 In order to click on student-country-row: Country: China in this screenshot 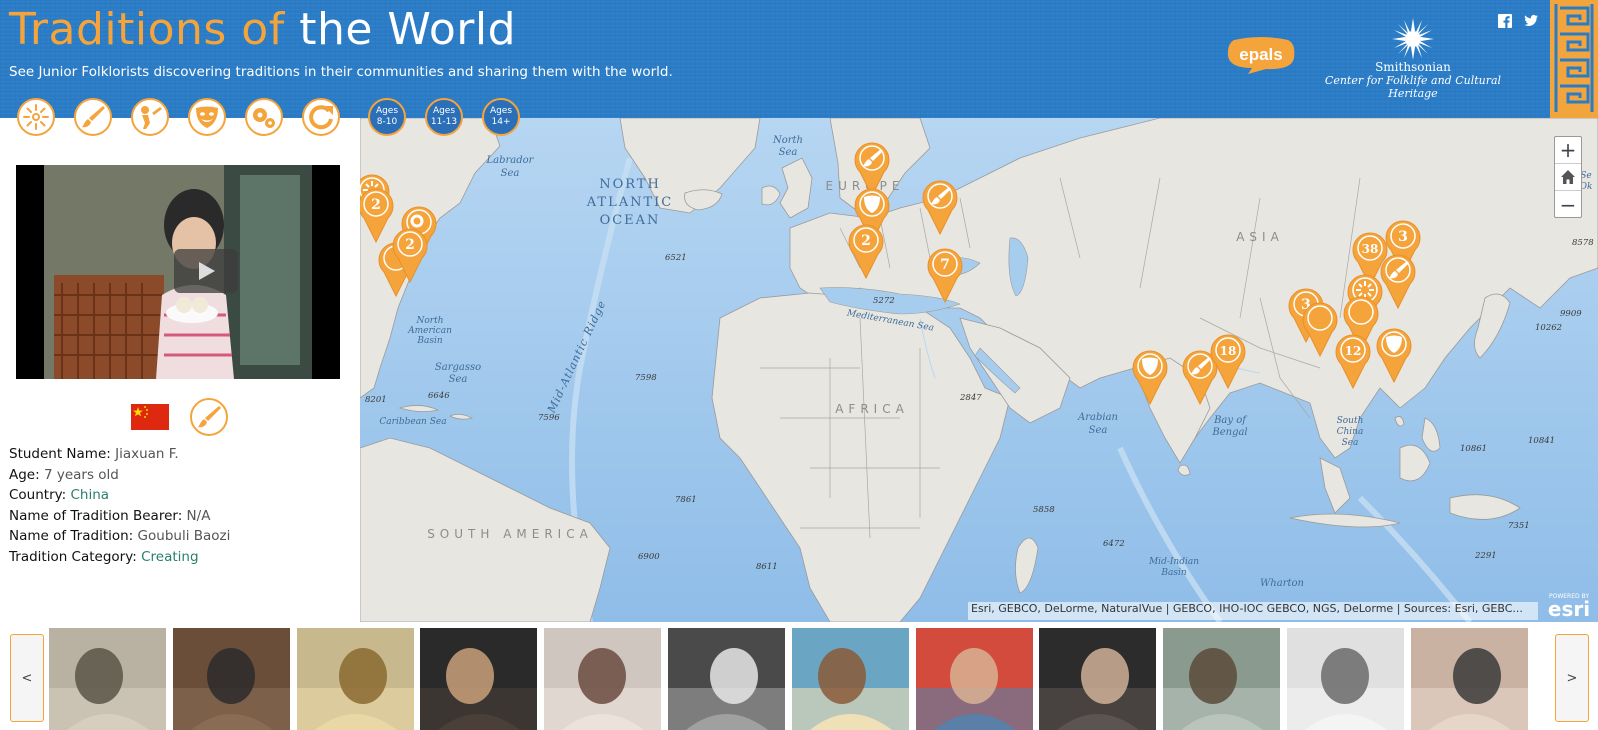, I will do `click(119, 495)`.